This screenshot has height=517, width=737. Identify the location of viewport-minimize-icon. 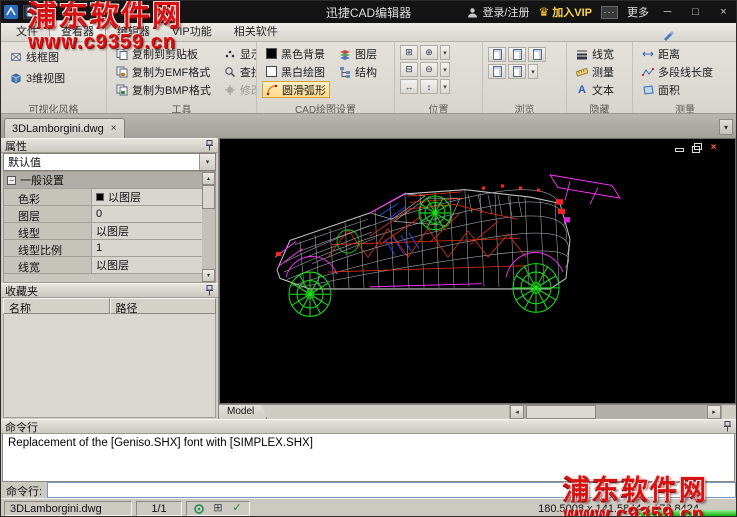
(679, 147).